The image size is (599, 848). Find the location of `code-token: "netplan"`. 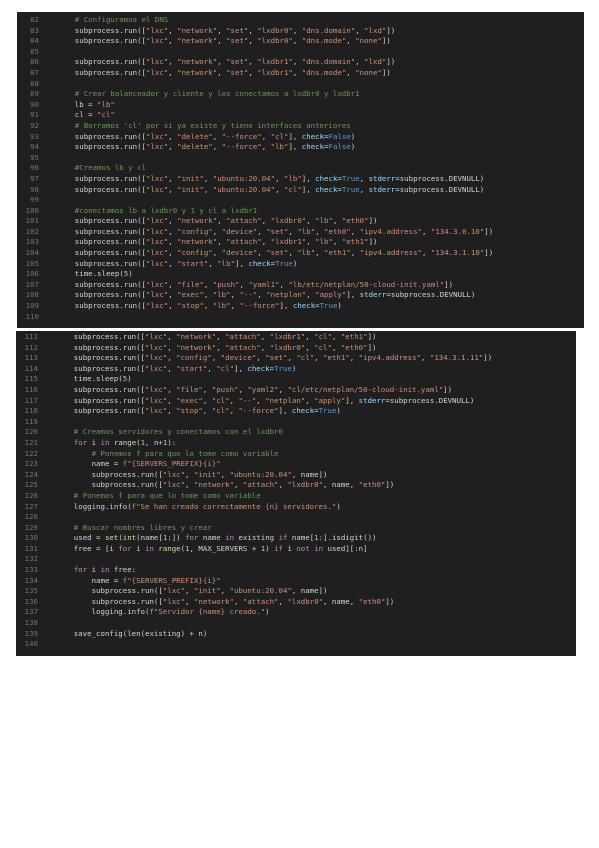

code-token: "netplan" is located at coordinates (286, 295).